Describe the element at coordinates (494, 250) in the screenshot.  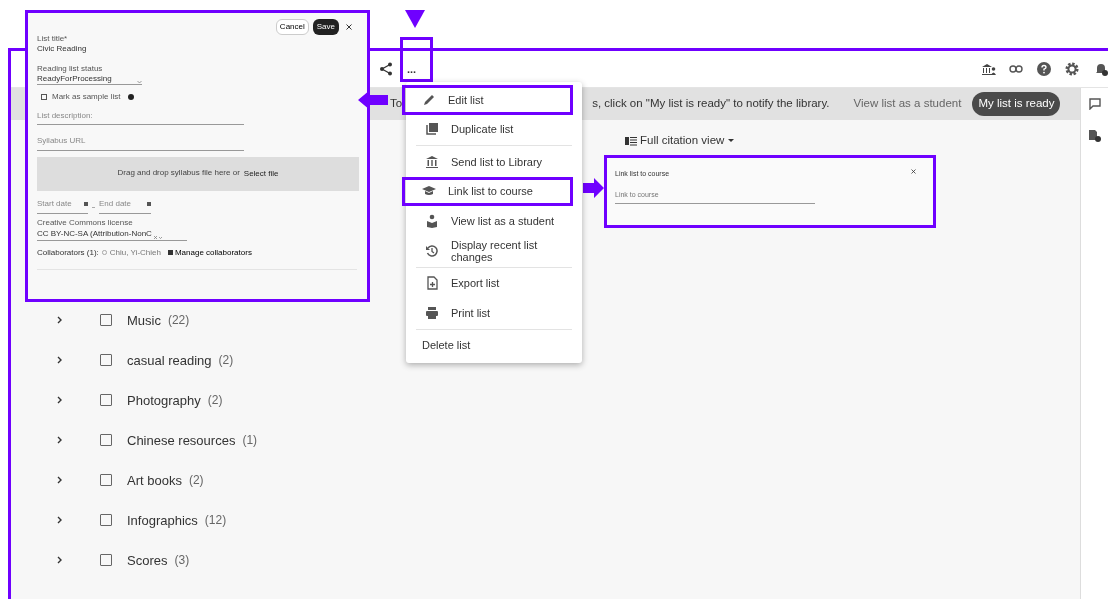
I see `menu-item: Display recent list changes` at that location.